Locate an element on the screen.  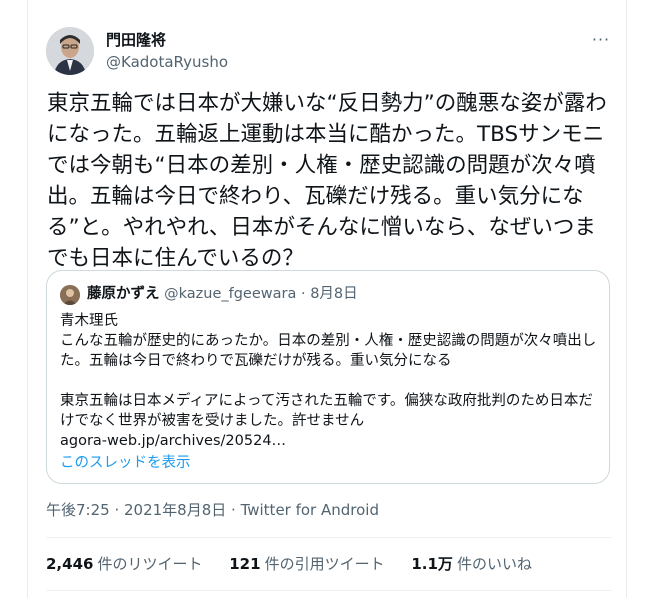
avatar-photo is located at coordinates (70, 51).